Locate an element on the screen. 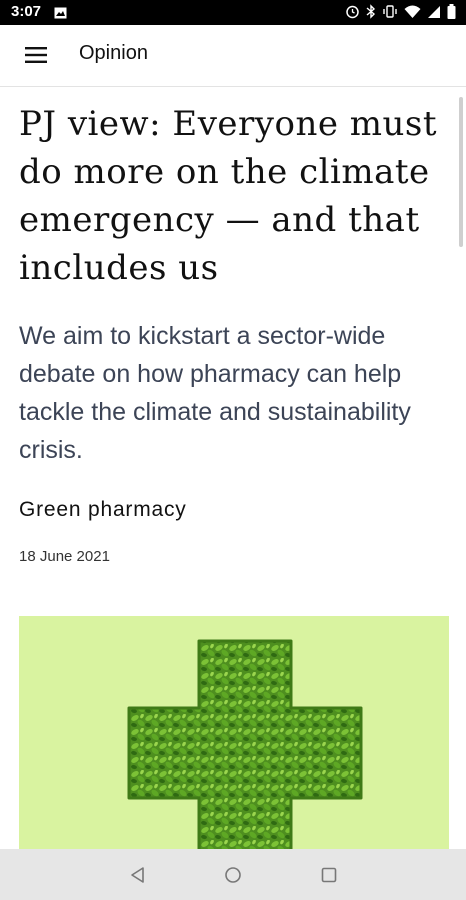 This screenshot has height=900, width=466. home-icon is located at coordinates (233, 875).